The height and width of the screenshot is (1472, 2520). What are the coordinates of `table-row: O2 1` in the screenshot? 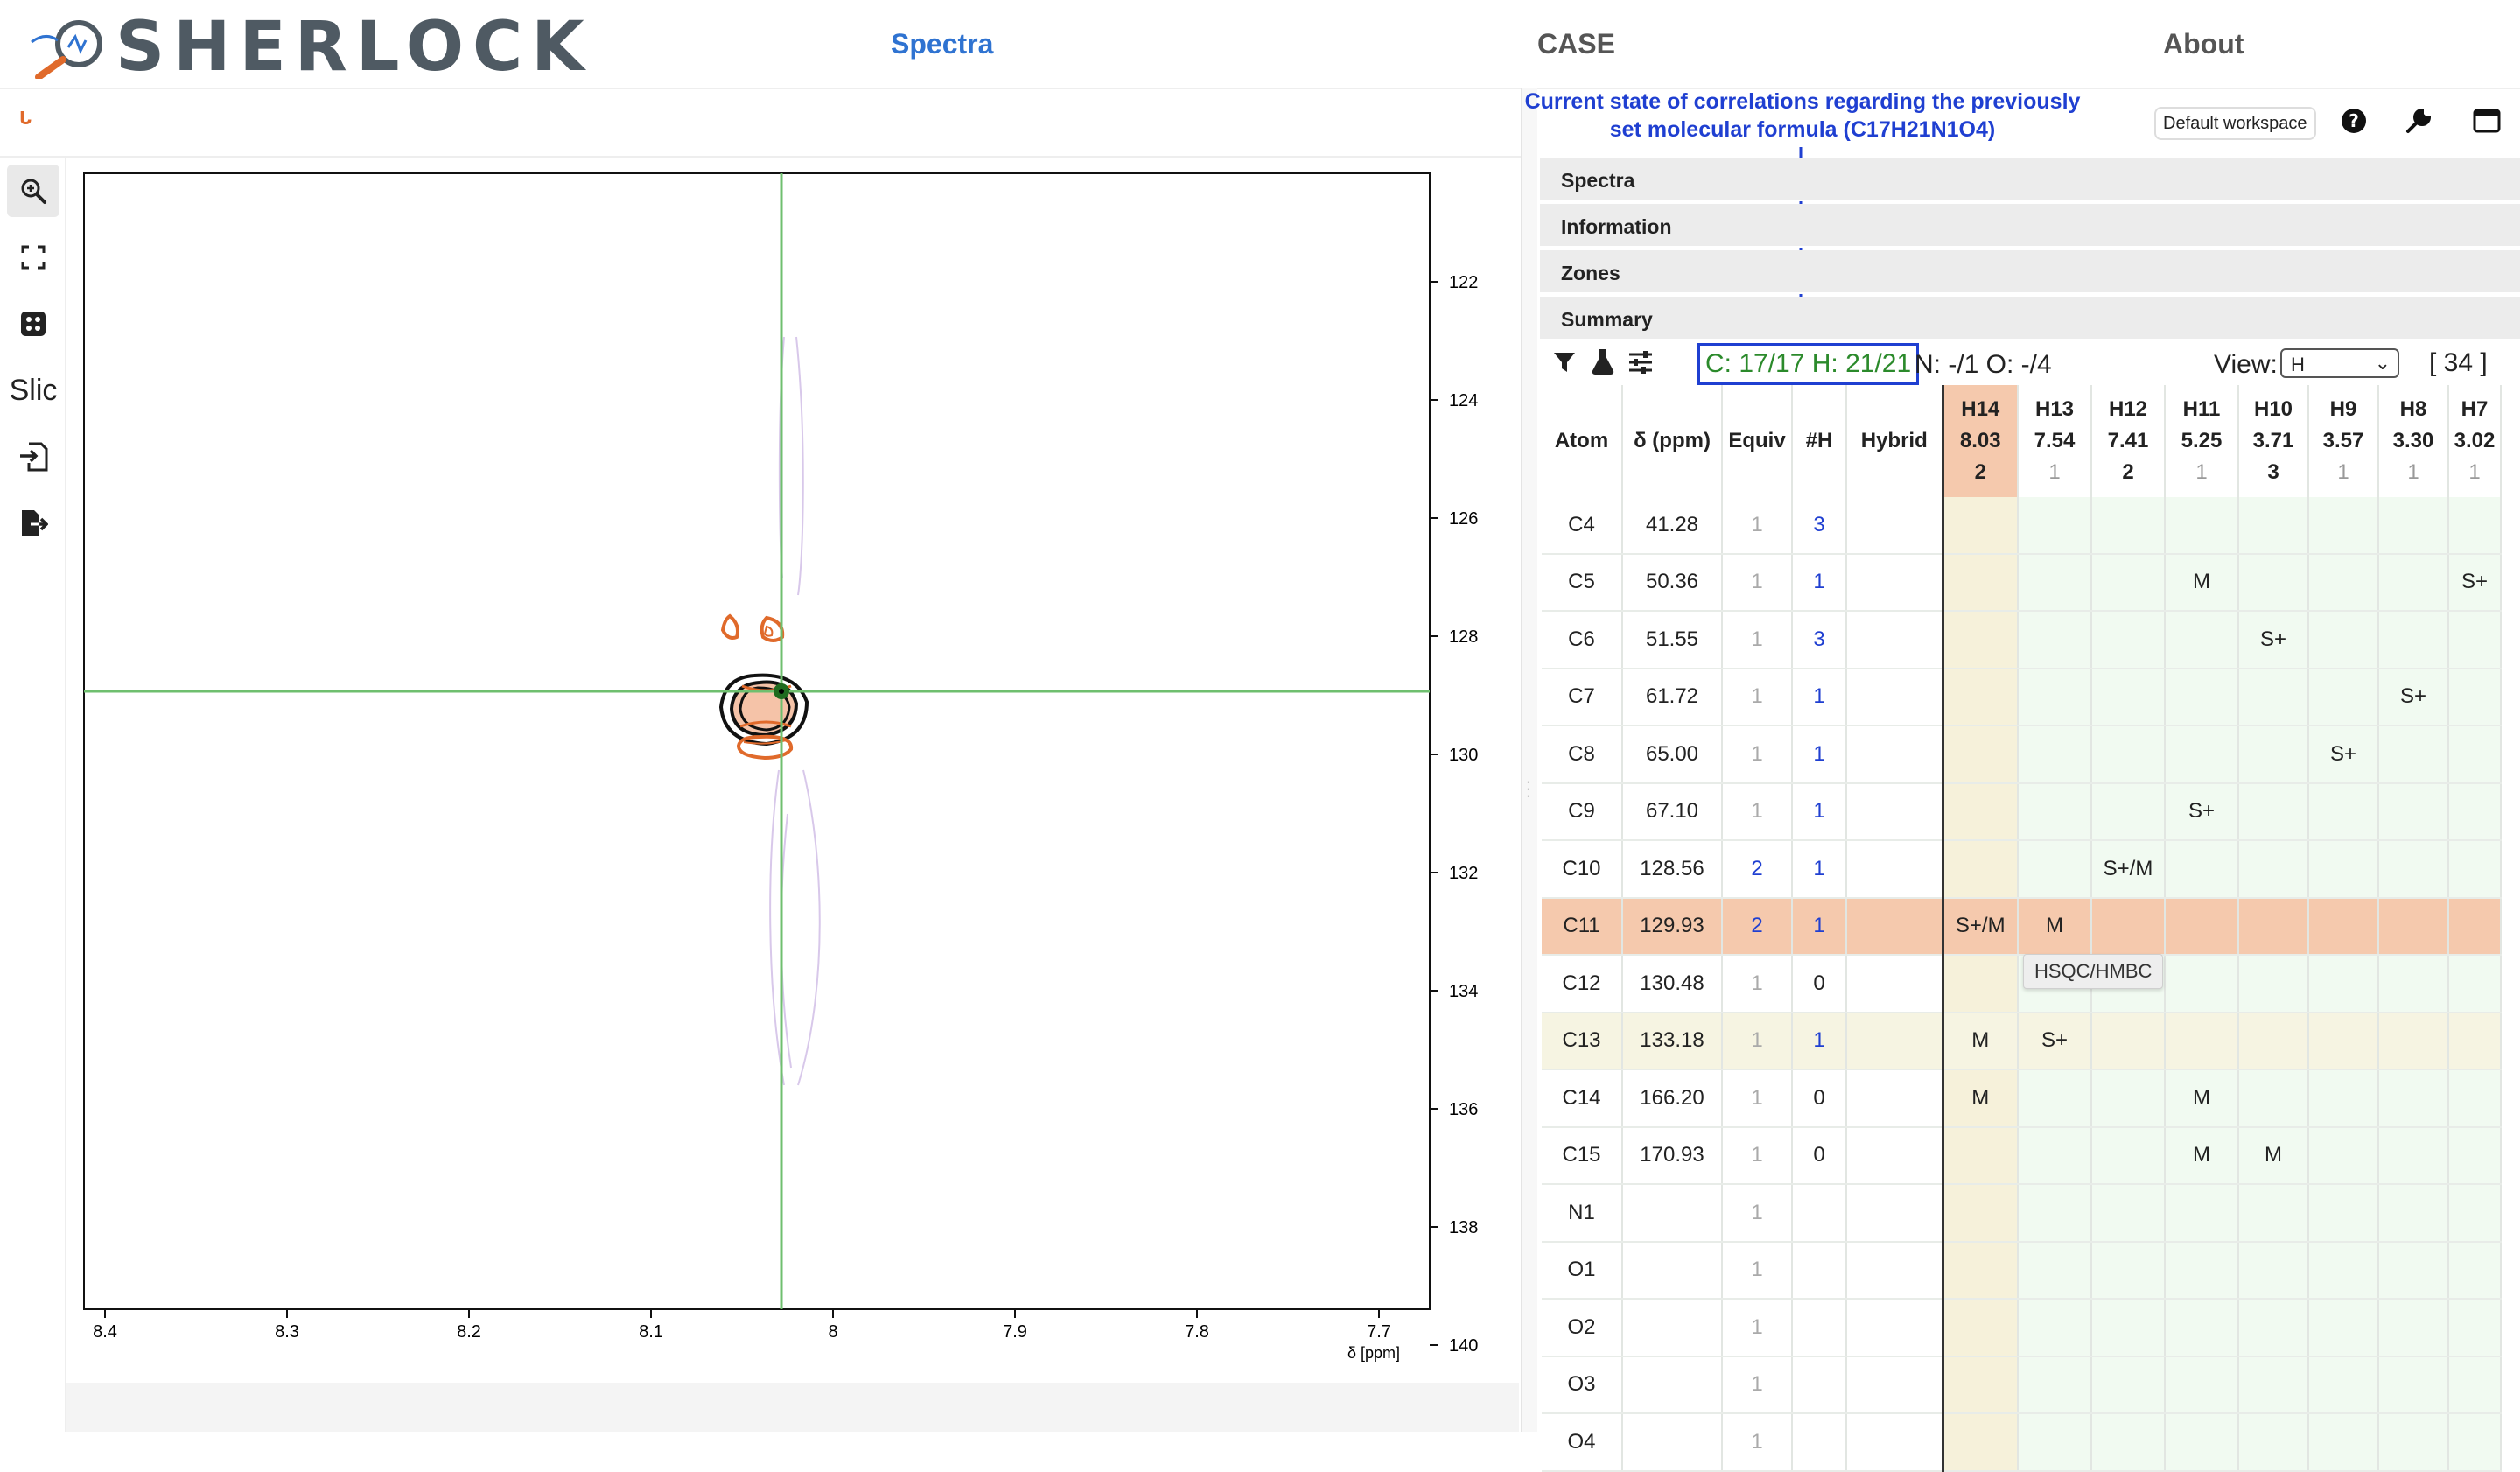 It's located at (2022, 1328).